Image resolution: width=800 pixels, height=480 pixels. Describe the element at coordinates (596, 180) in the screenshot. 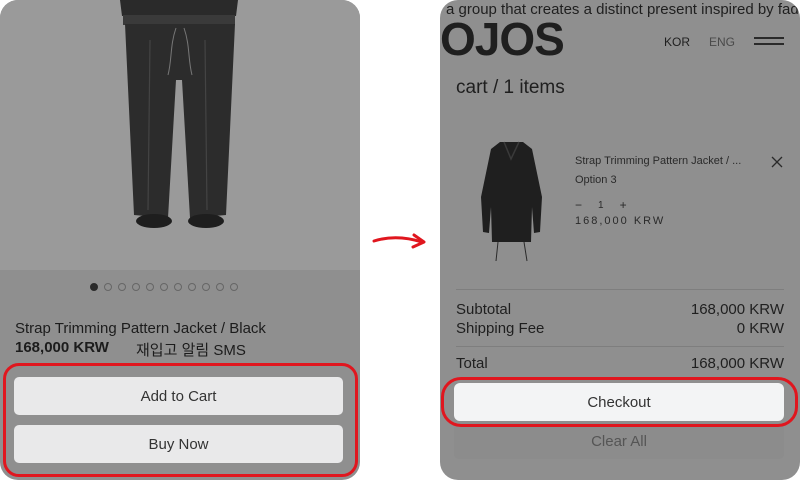

I see `cart-item-option: Option 3` at that location.